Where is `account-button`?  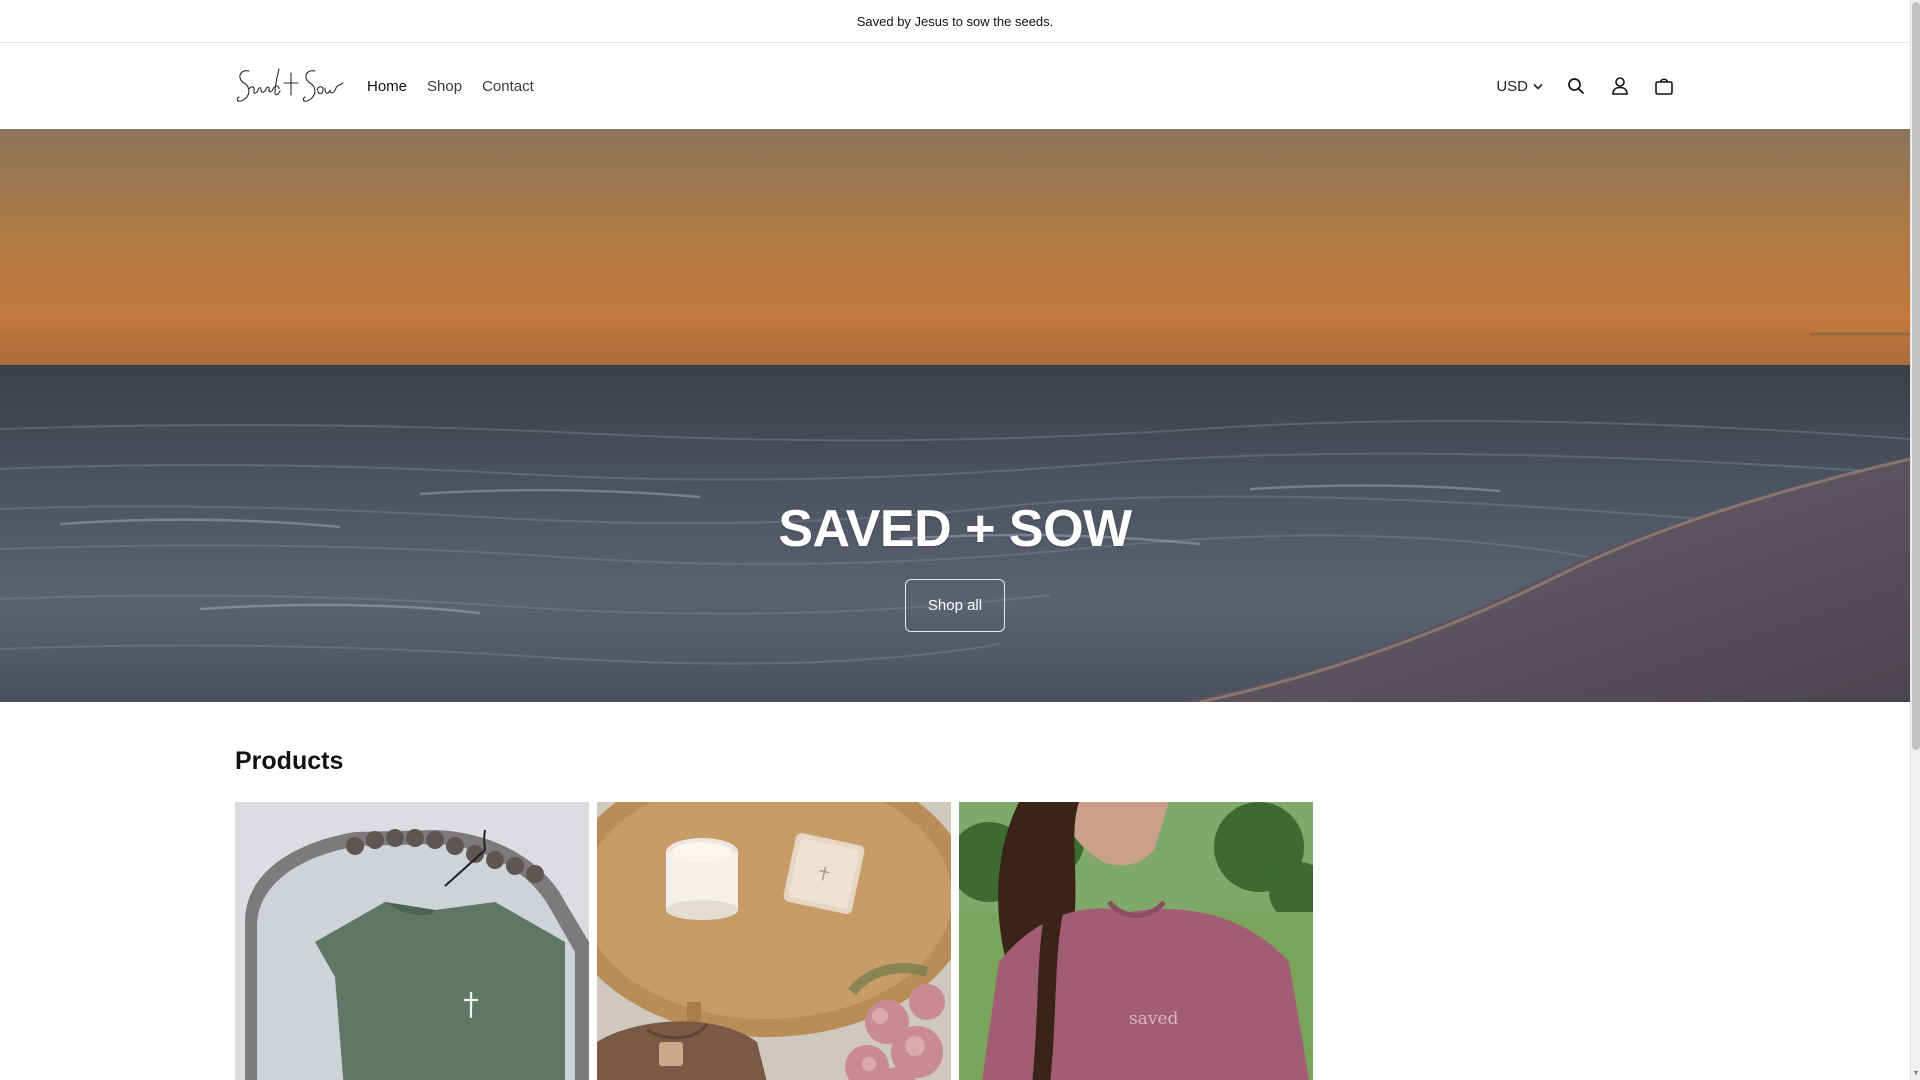
account-button is located at coordinates (1620, 86).